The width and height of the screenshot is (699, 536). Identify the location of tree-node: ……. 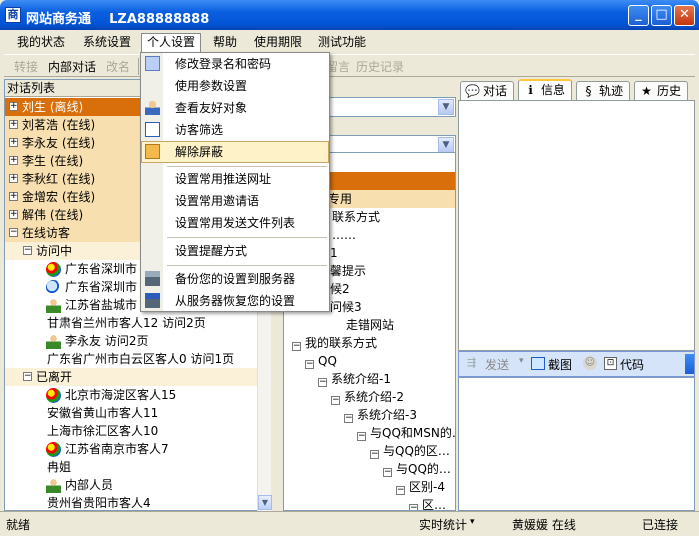
(344, 235).